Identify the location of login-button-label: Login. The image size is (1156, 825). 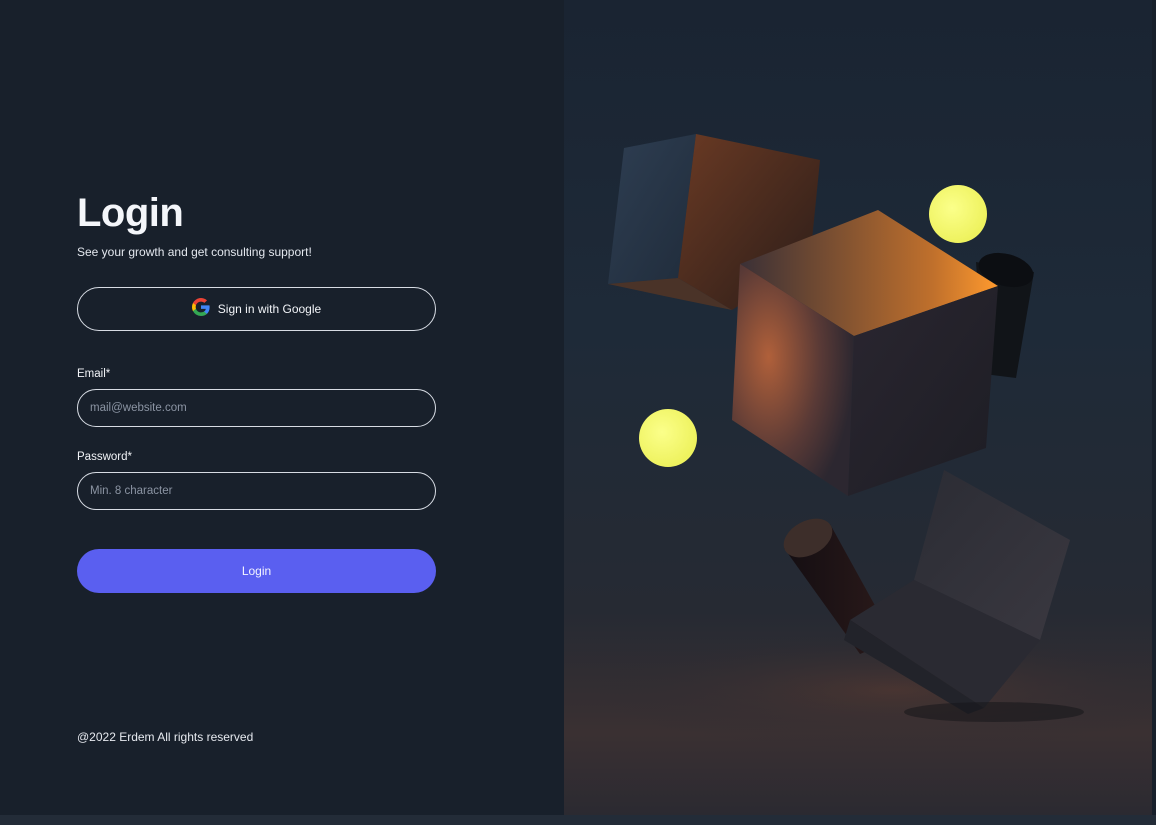
(256, 571).